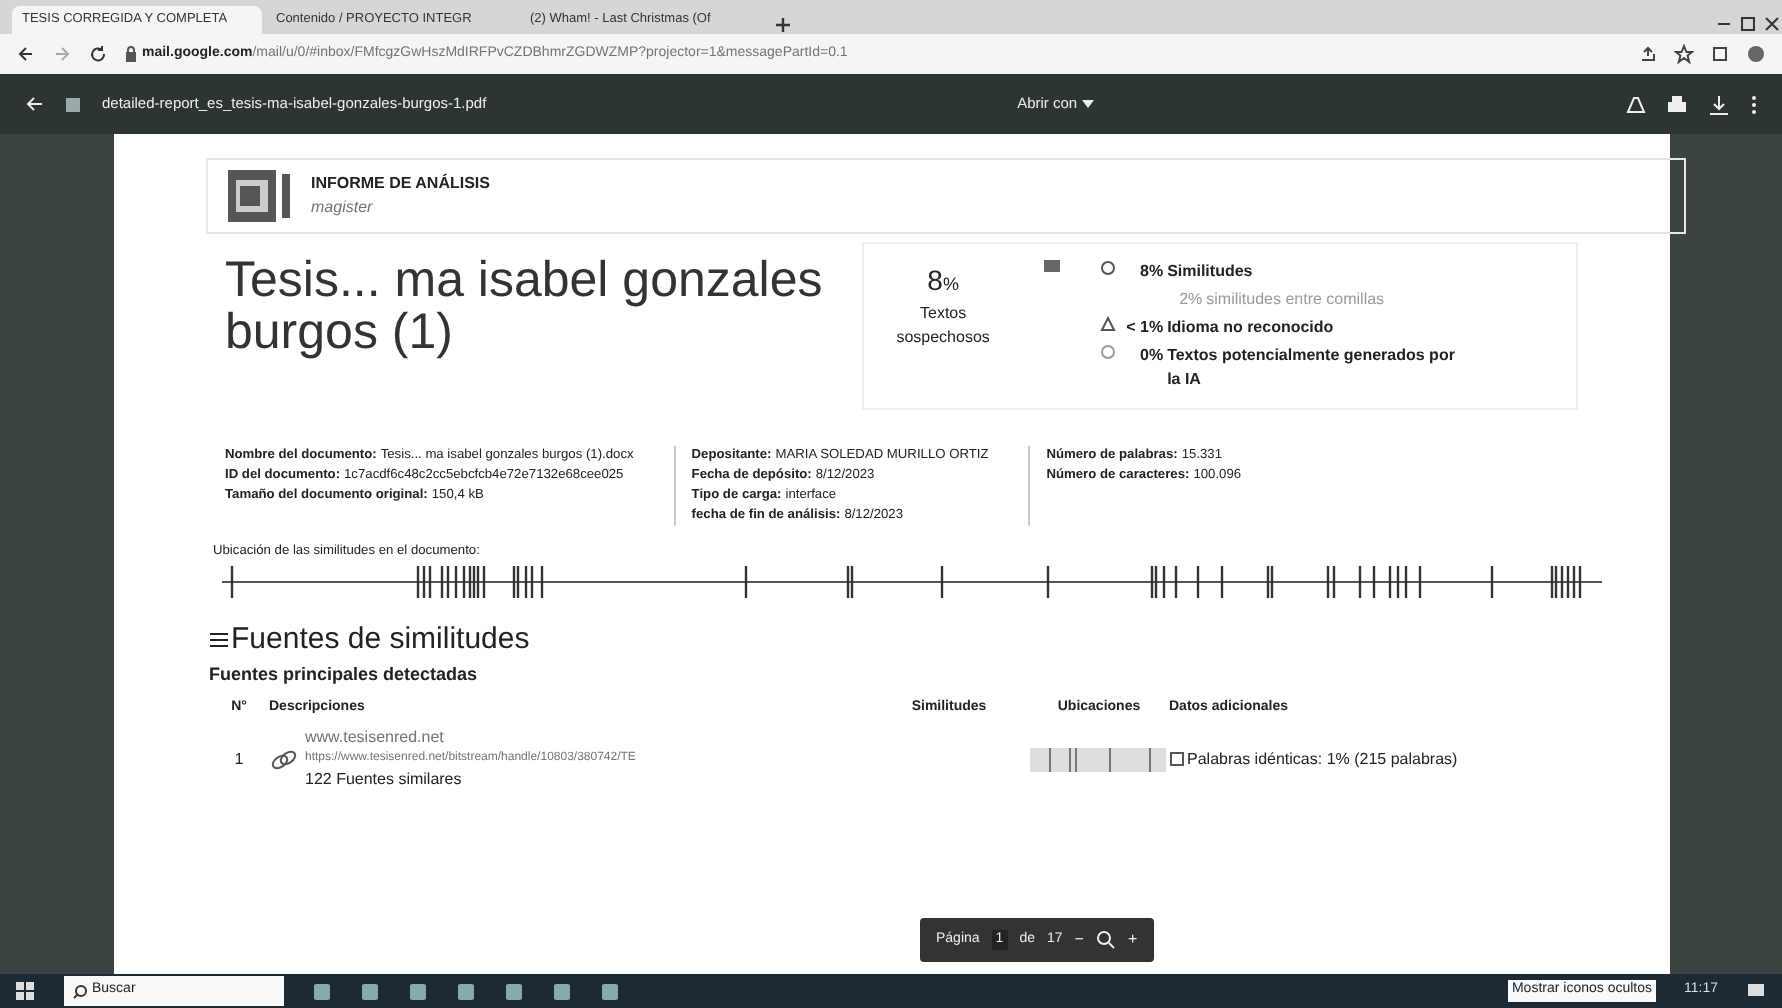 The height and width of the screenshot is (1008, 1782). What do you see at coordinates (283, 759) in the screenshot?
I see `link-icon` at bounding box center [283, 759].